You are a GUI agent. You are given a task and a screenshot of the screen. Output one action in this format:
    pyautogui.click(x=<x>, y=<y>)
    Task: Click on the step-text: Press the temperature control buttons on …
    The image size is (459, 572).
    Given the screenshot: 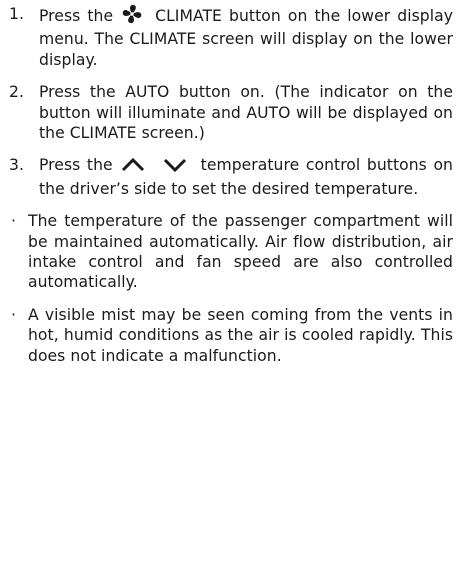 What is the action you would take?
    pyautogui.click(x=246, y=177)
    